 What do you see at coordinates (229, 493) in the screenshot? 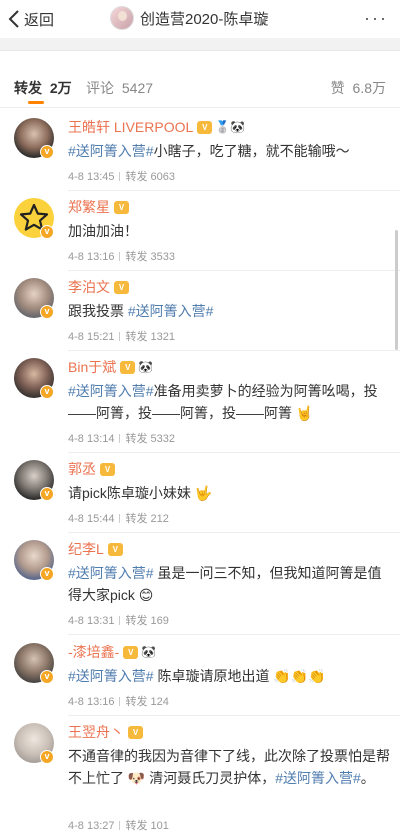
I see `repost-text: 请pick陈卓璇小妹妹 🤟` at bounding box center [229, 493].